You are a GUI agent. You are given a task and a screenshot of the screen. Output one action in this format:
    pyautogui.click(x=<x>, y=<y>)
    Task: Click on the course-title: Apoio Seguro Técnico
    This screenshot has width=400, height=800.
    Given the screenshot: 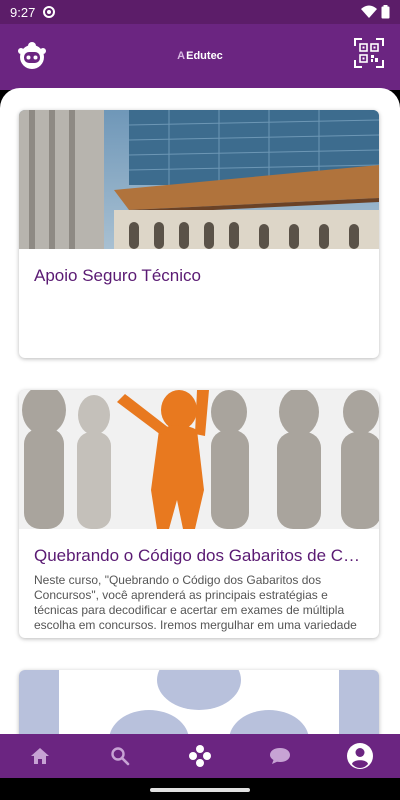 What is the action you would take?
    pyautogui.click(x=117, y=275)
    